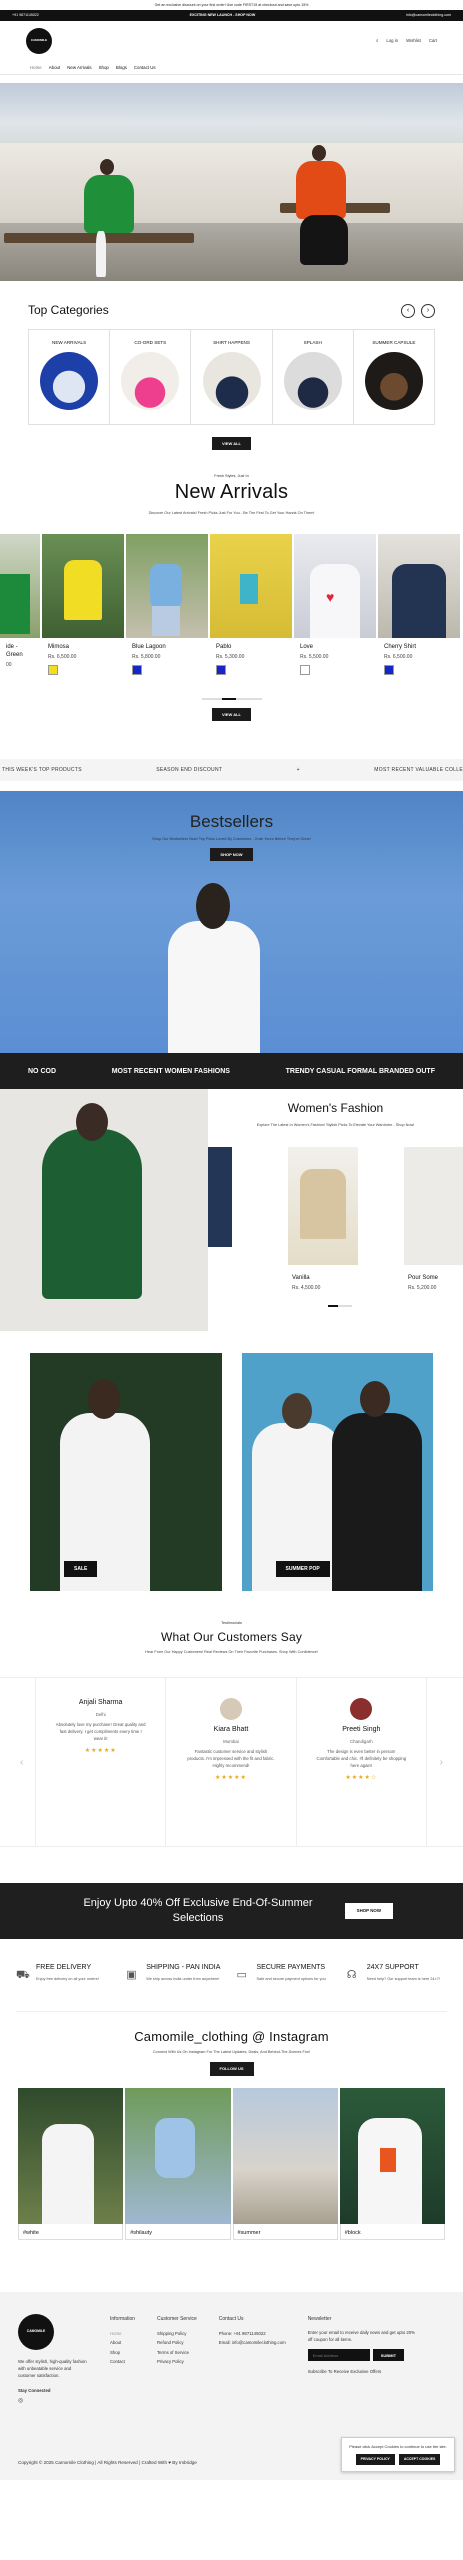 Image resolution: width=463 pixels, height=2560 pixels. What do you see at coordinates (223, 15) in the screenshot?
I see `launch-link: EXCITING NEW LAUNCH - SHOP NOW` at bounding box center [223, 15].